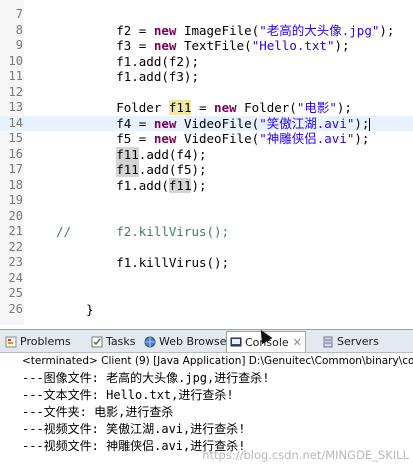 This screenshot has height=465, width=413. I want to click on code-text: f1.killVirus();, so click(142, 262).